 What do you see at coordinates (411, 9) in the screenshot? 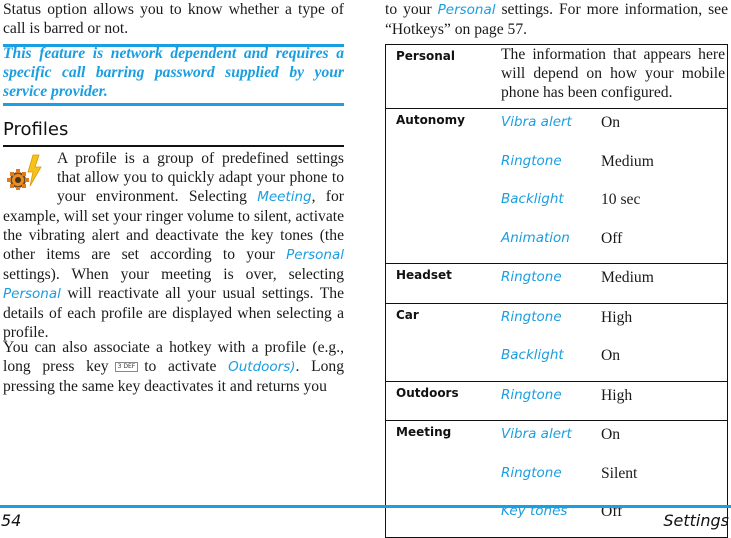
I see `para-text: to your` at bounding box center [411, 9].